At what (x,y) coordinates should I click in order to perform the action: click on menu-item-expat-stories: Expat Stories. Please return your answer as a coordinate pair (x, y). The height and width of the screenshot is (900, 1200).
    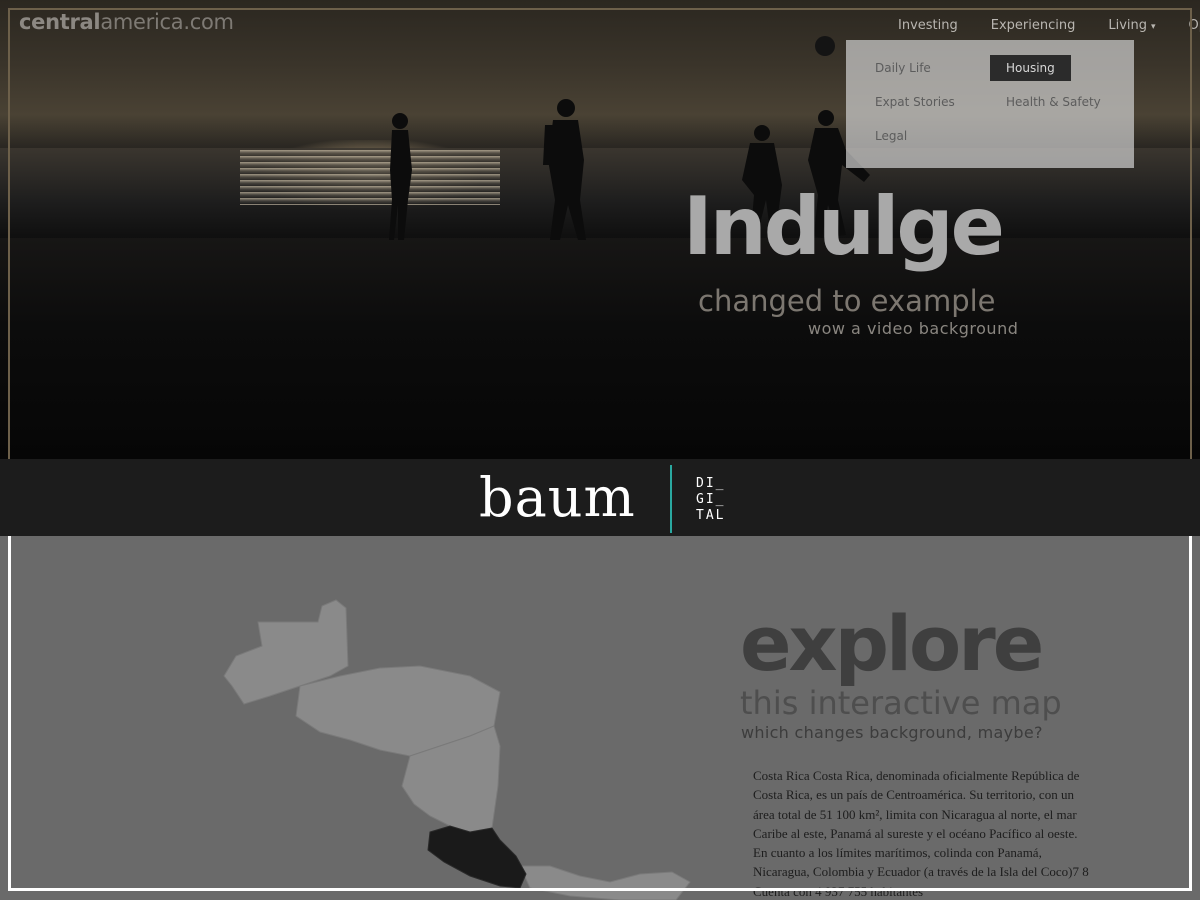
    Looking at the image, I should click on (915, 102).